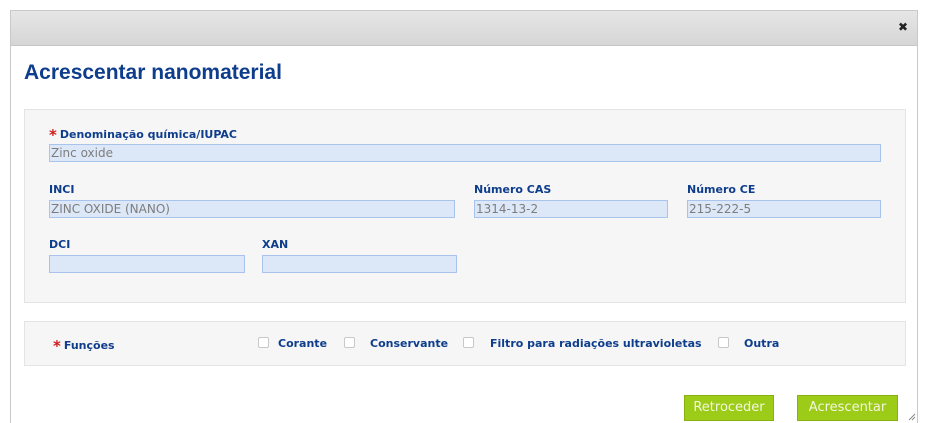 The width and height of the screenshot is (925, 423). What do you see at coordinates (60, 244) in the screenshot?
I see `dci-label: DCI` at bounding box center [60, 244].